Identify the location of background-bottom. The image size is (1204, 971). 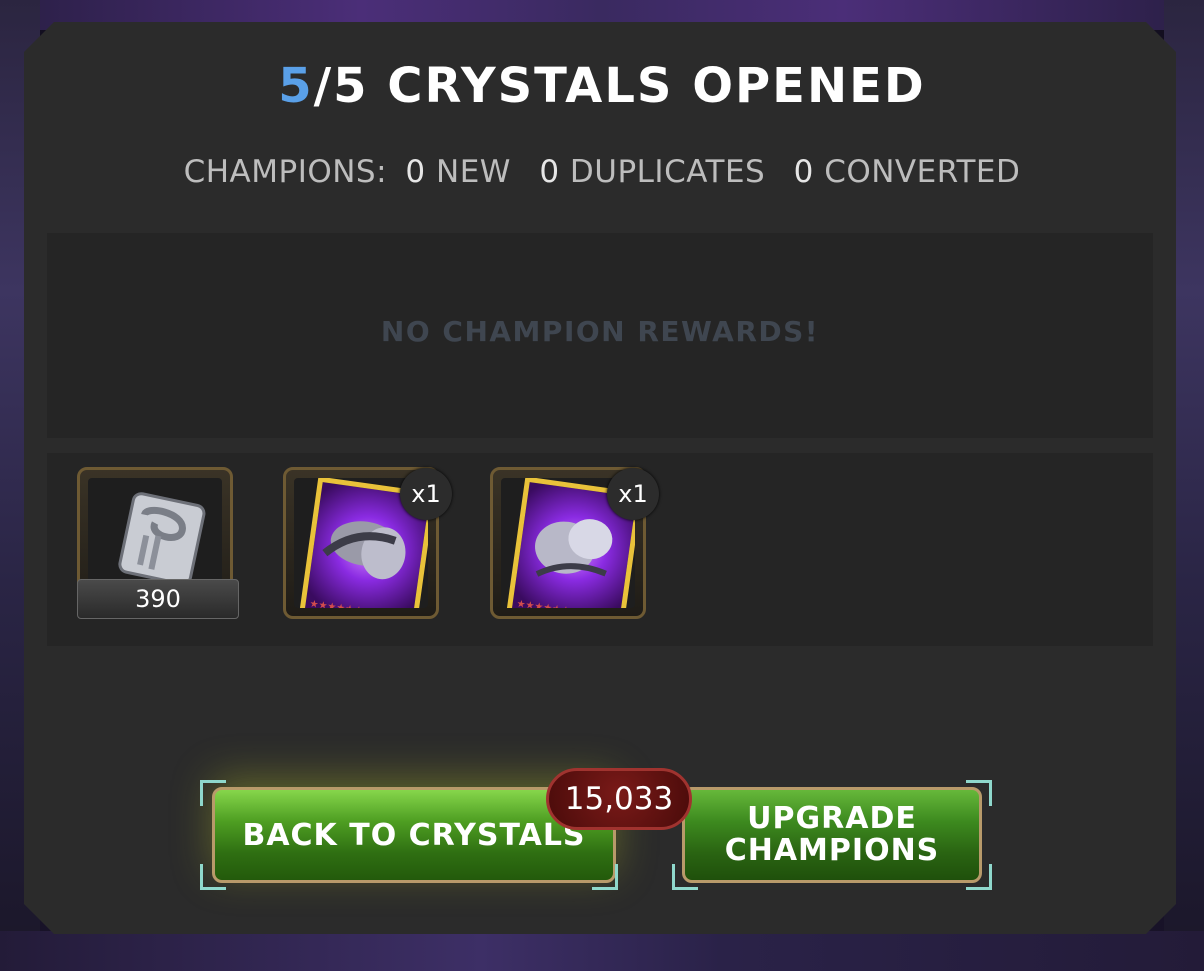
(602, 951).